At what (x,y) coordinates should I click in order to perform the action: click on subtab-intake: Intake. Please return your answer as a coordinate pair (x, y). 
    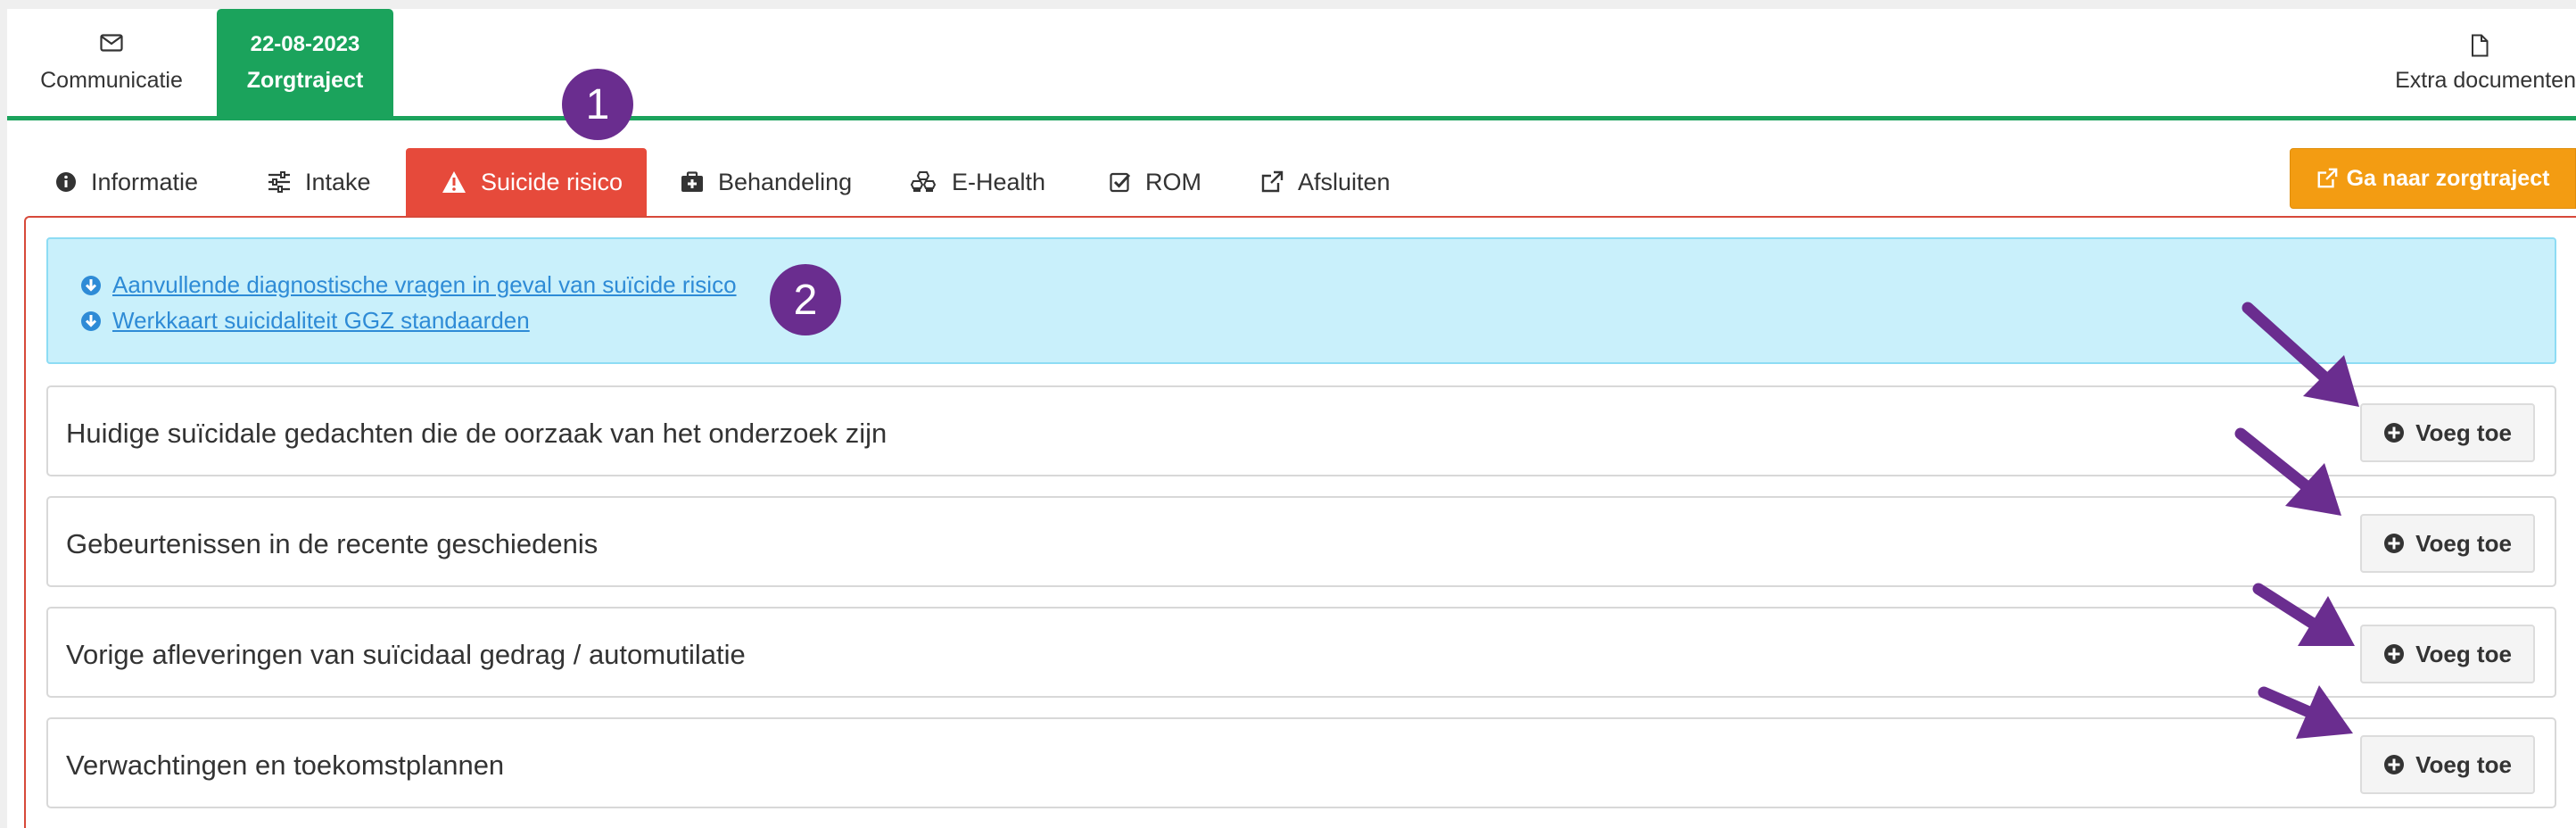
    Looking at the image, I should click on (319, 182).